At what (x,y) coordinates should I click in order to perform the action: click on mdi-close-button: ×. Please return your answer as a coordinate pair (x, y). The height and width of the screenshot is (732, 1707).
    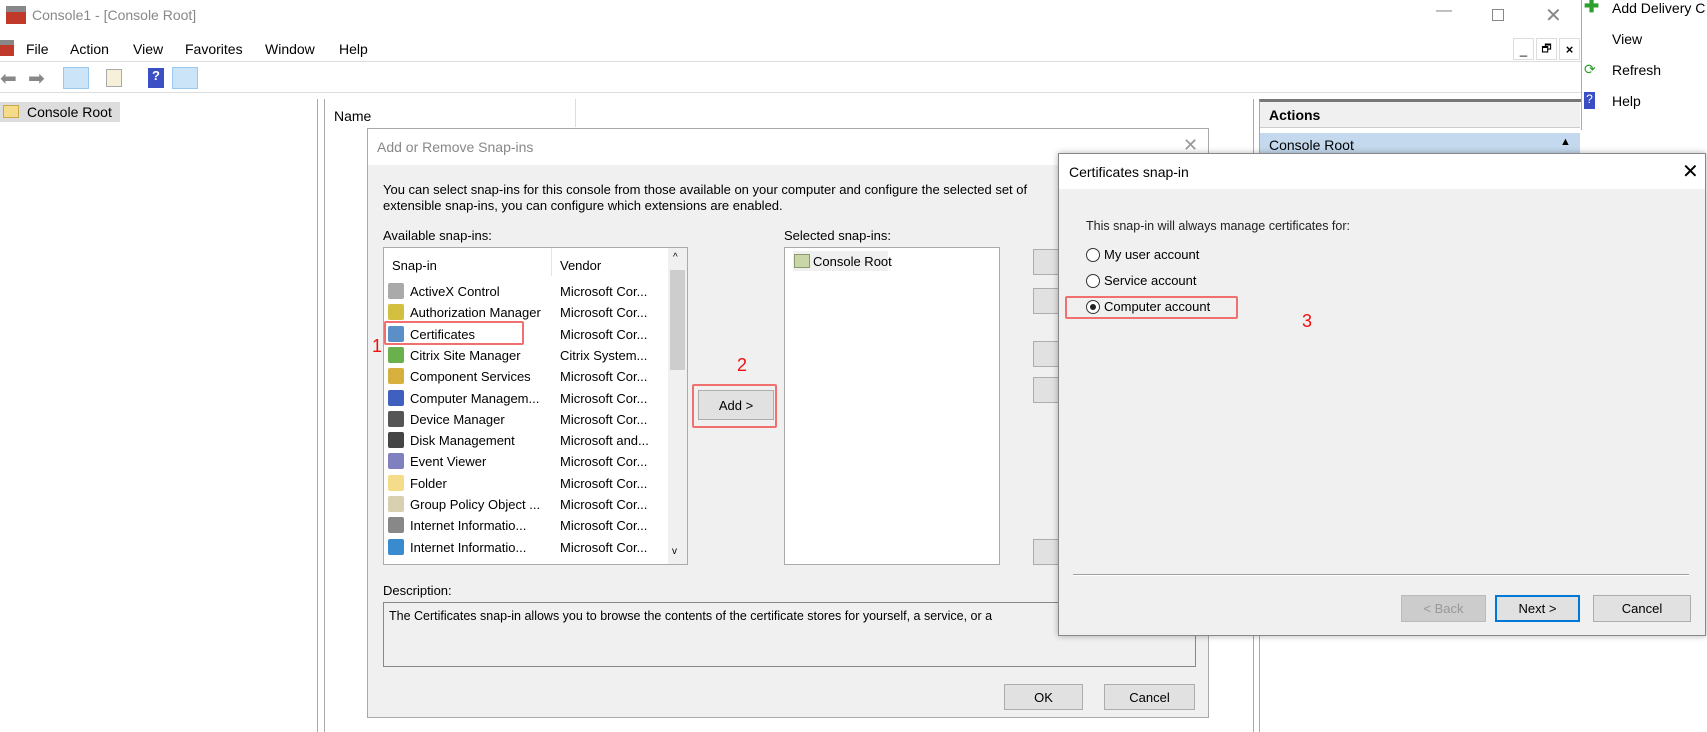
    Looking at the image, I should click on (1569, 49).